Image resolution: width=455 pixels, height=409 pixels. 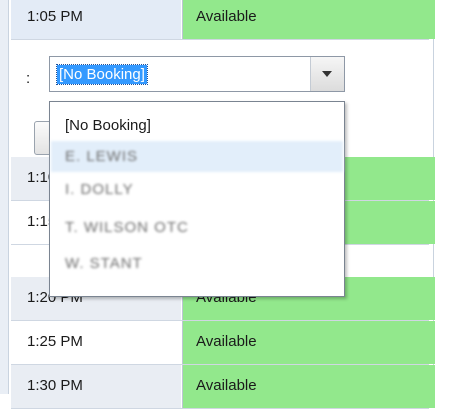 What do you see at coordinates (197, 156) in the screenshot?
I see `dropdown-option: E. LEWIS` at bounding box center [197, 156].